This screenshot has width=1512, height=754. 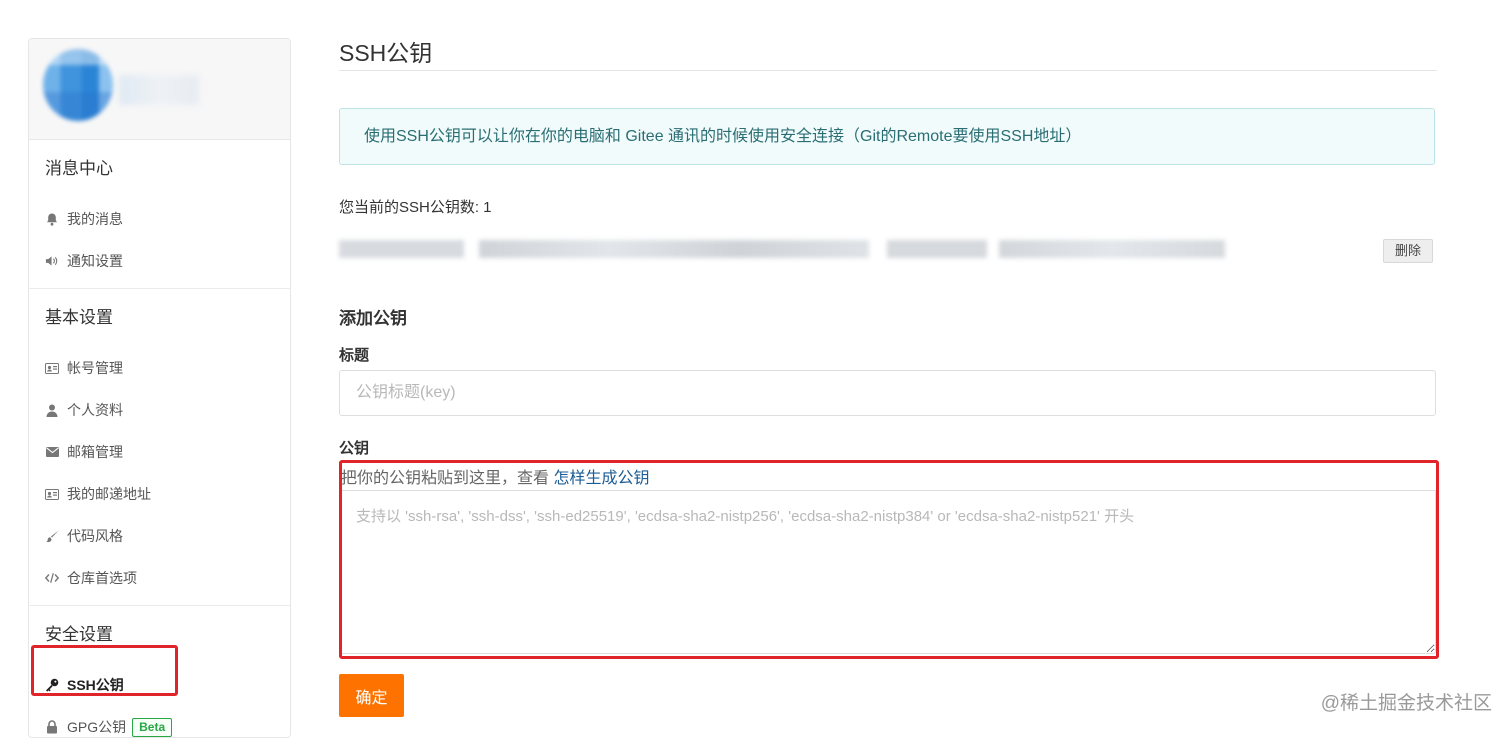 I want to click on how-to-generate-key-link: 怎样生成公钥, so click(x=601, y=478).